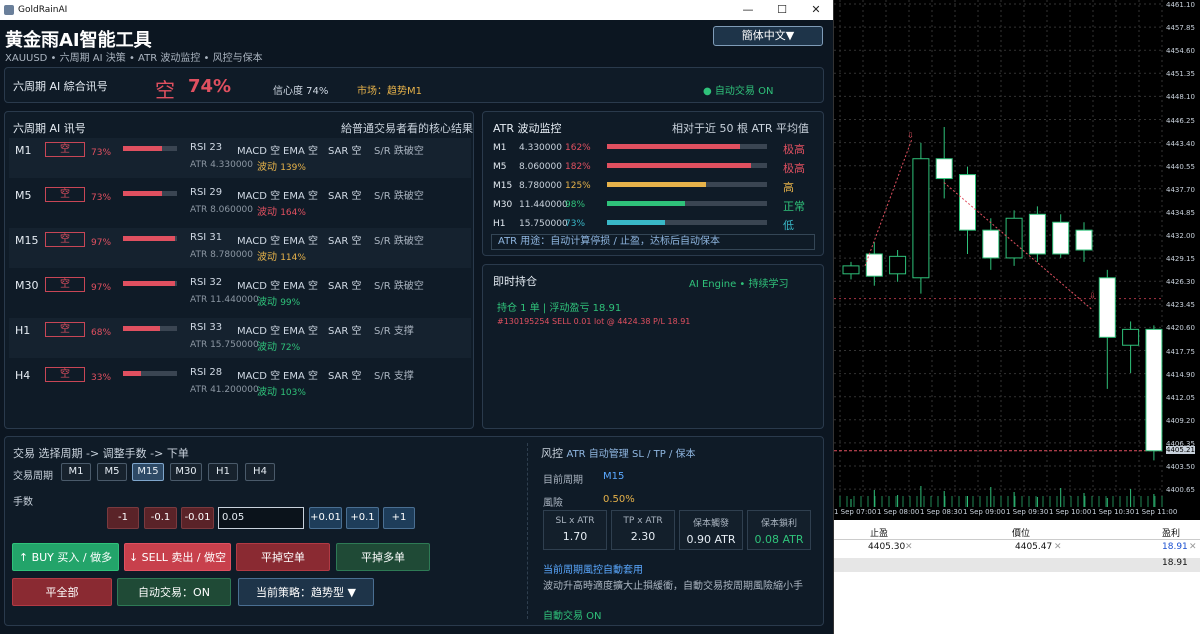 This screenshot has width=1200, height=634. I want to click on tp-atr-value: 2.30, so click(643, 536).